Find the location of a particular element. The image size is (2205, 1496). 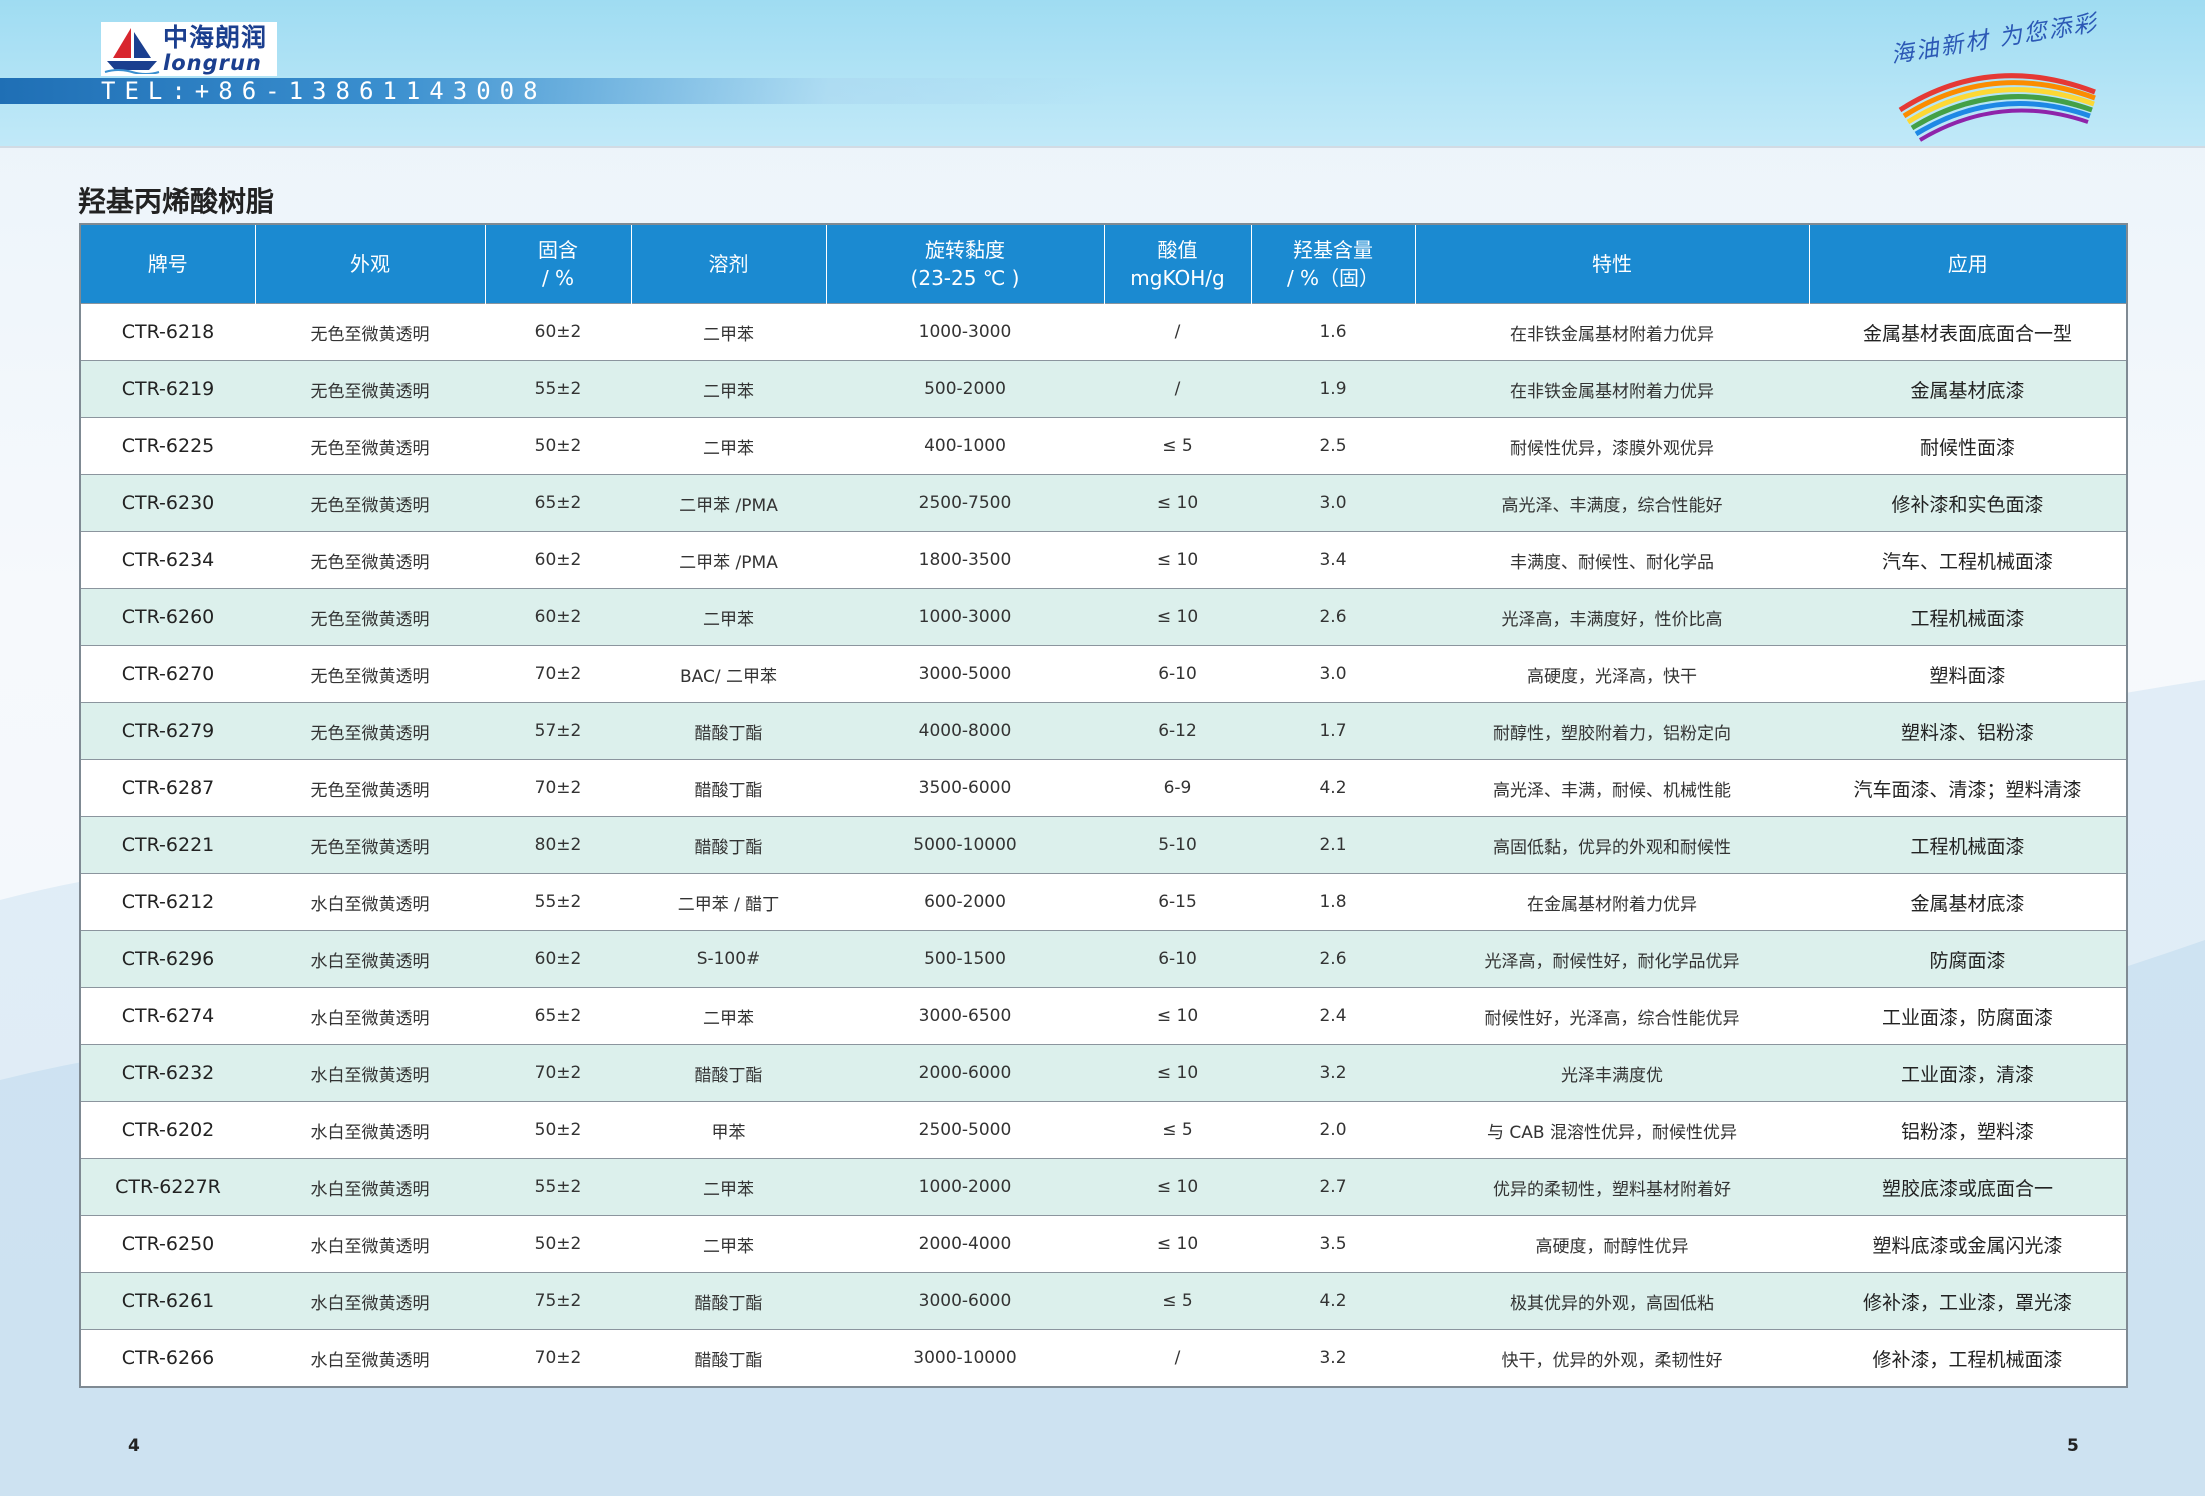

column-header-properties: 特性 is located at coordinates (1612, 264).